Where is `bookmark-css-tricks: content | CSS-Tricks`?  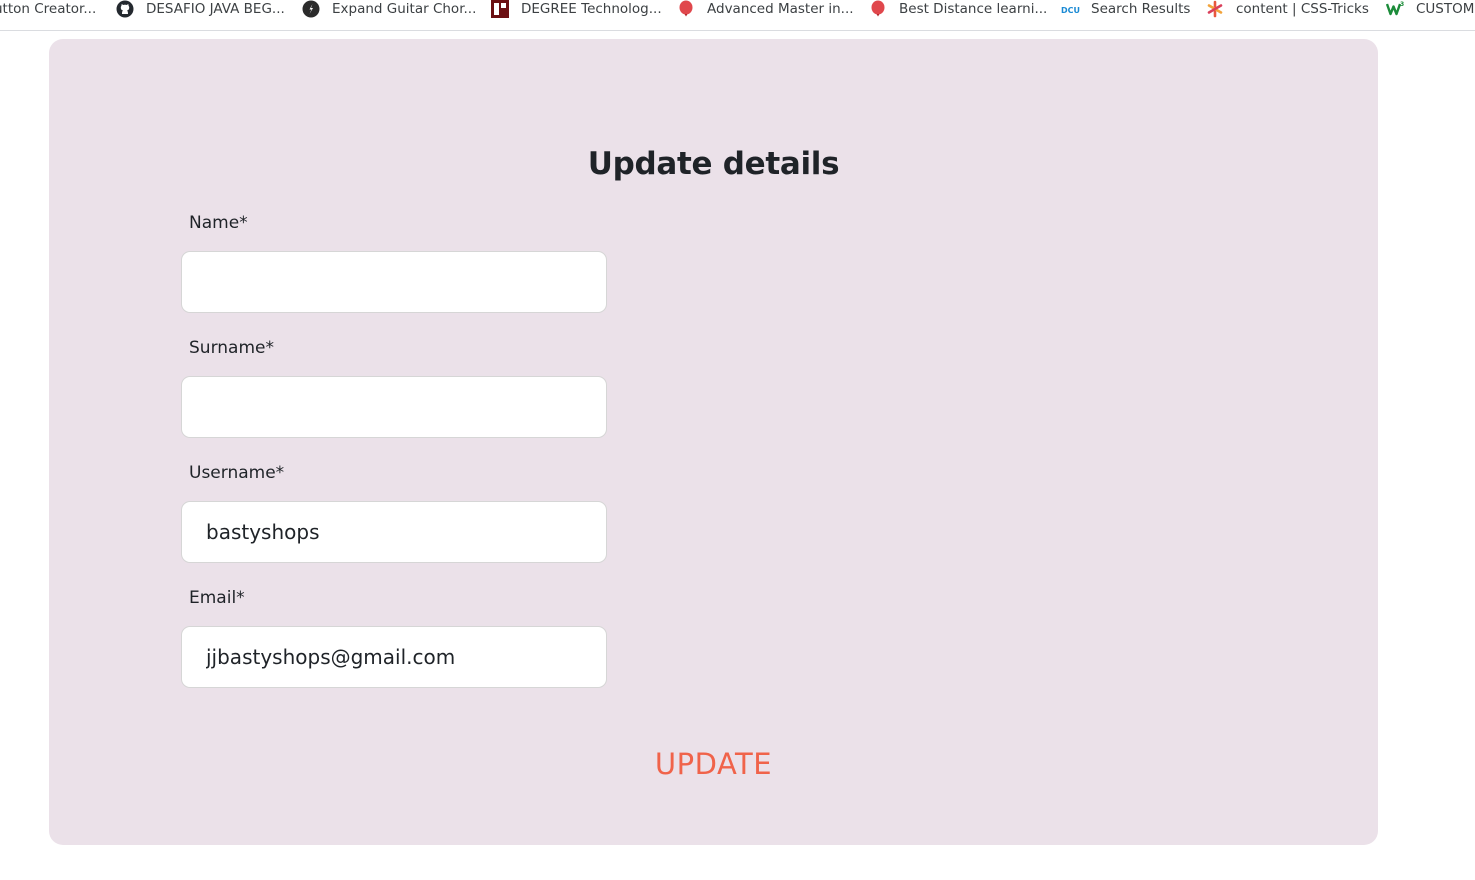
bookmark-css-tricks: content | CSS-Tricks is located at coordinates (1287, 8).